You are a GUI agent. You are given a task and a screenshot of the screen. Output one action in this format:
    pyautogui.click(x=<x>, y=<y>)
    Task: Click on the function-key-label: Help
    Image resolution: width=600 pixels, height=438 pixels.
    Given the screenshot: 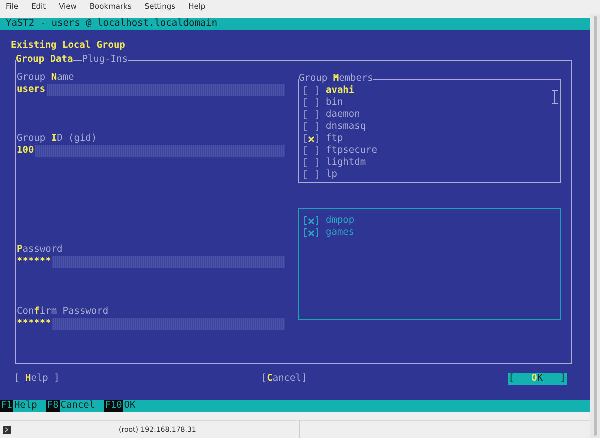 What is the action you would take?
    pyautogui.click(x=25, y=406)
    